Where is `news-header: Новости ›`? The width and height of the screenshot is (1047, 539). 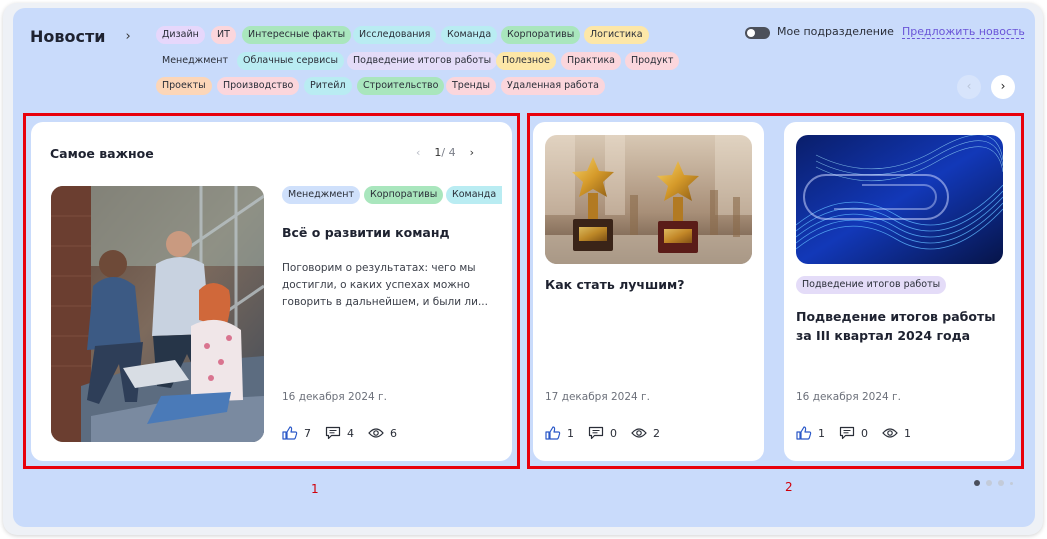 news-header: Новости › is located at coordinates (80, 36).